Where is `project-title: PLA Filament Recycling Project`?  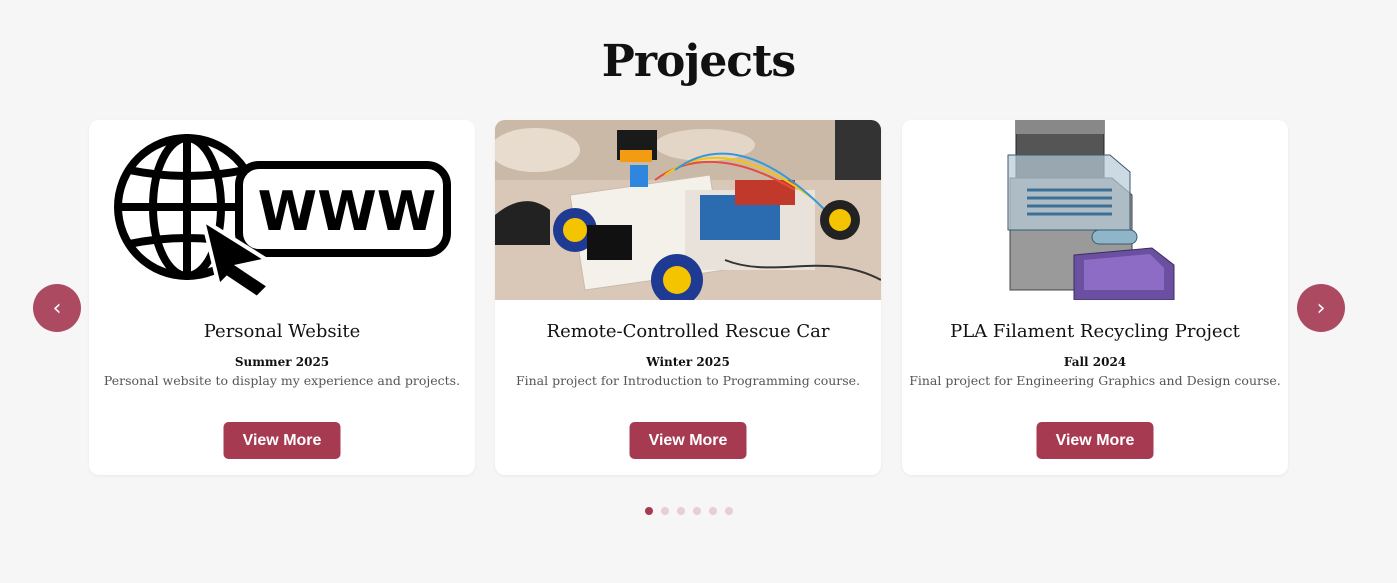
project-title: PLA Filament Recycling Project is located at coordinates (1095, 331).